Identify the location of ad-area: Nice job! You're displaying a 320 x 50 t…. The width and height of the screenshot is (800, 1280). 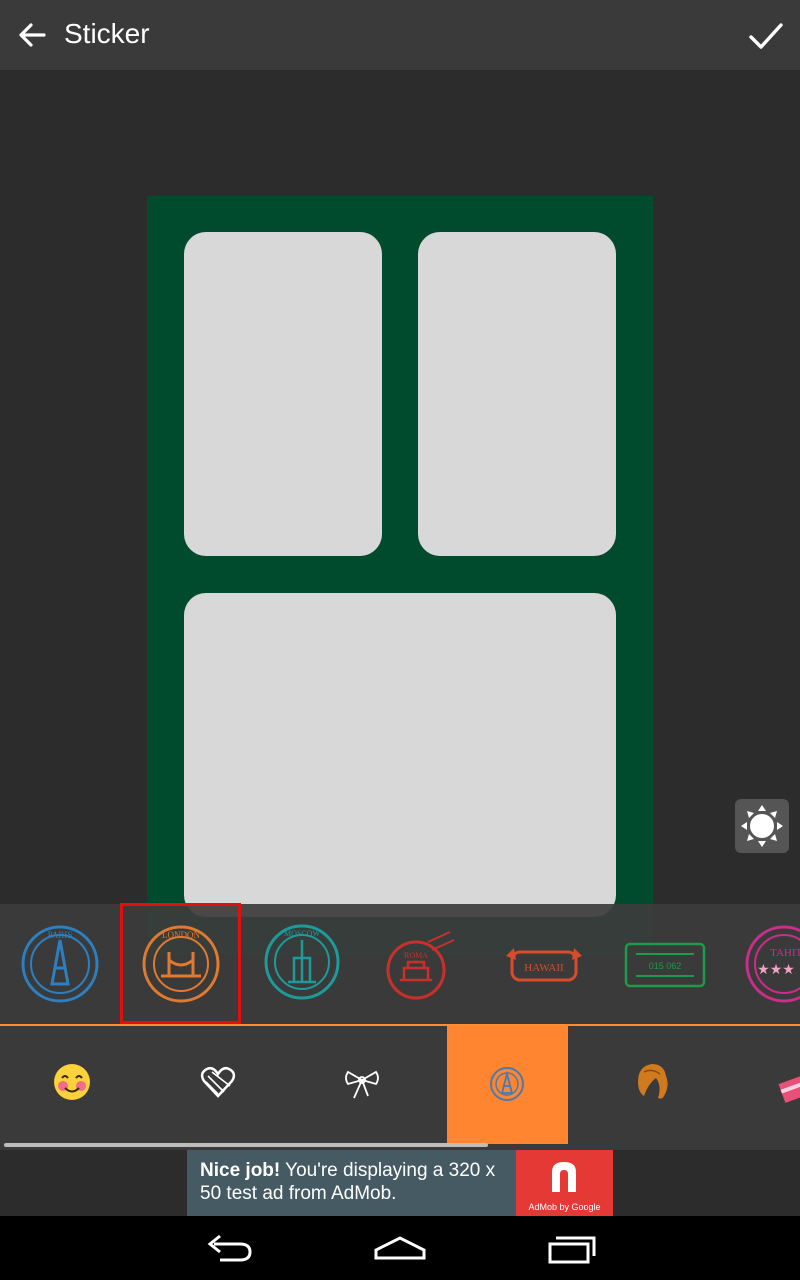
(400, 1183).